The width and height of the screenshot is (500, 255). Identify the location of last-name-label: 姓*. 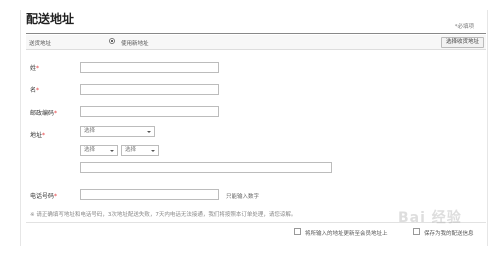
(35, 68).